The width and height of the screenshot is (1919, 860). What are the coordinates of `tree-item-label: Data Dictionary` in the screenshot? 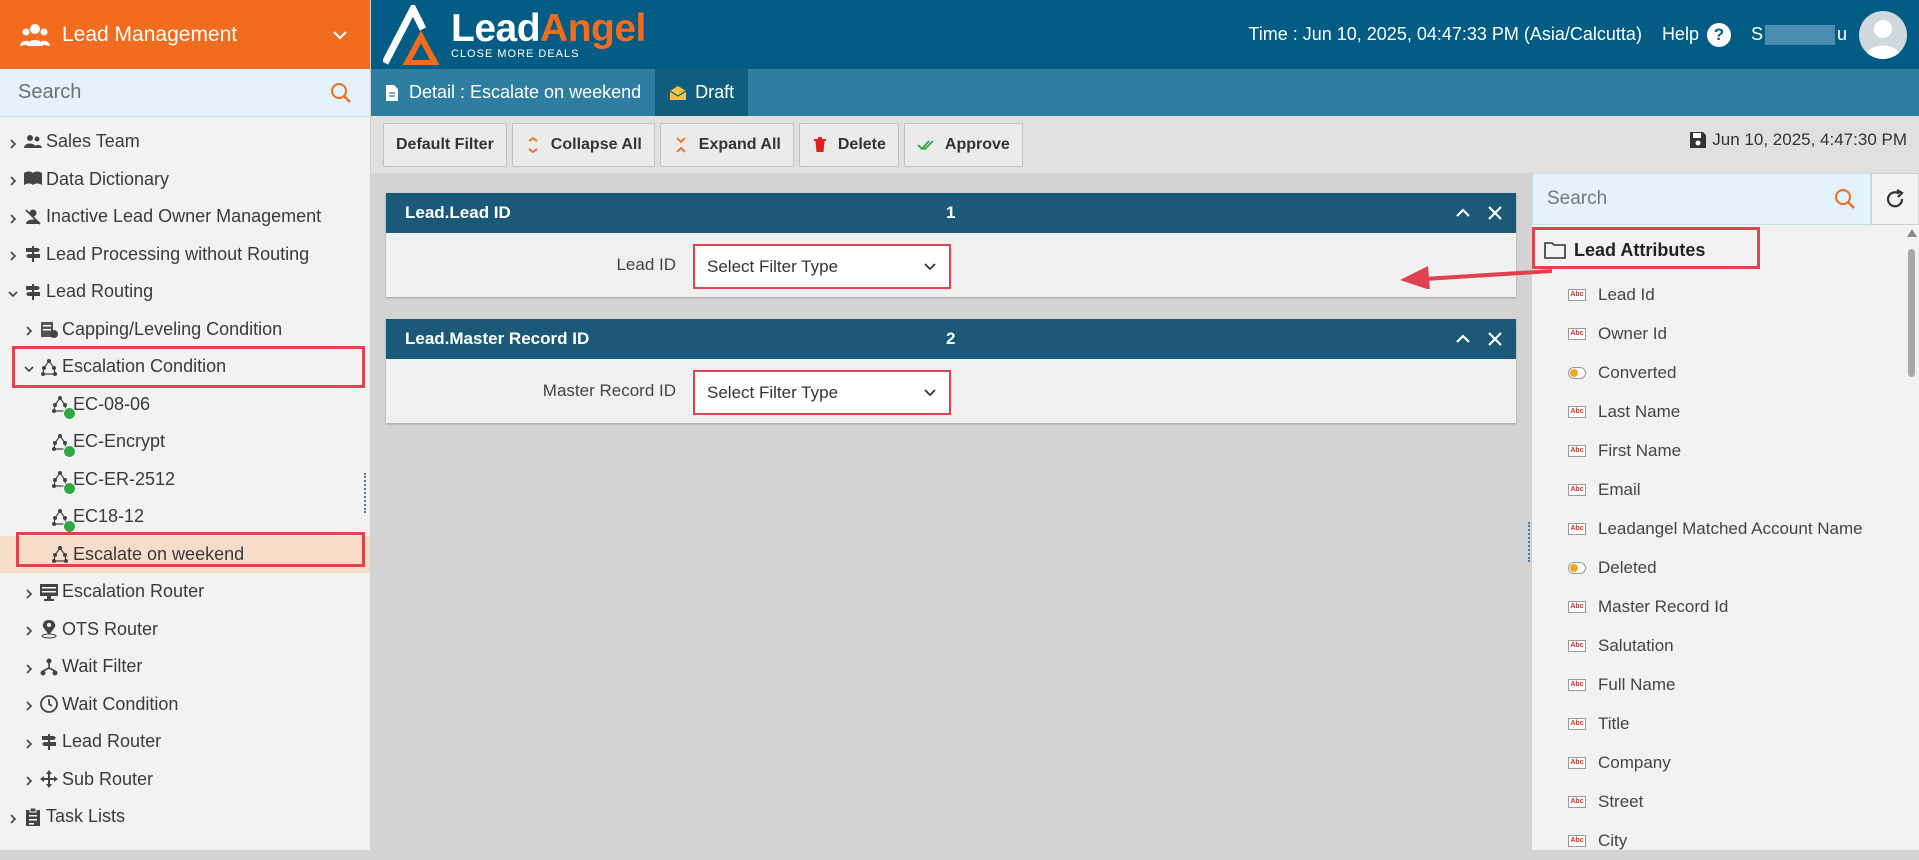 It's located at (107, 179).